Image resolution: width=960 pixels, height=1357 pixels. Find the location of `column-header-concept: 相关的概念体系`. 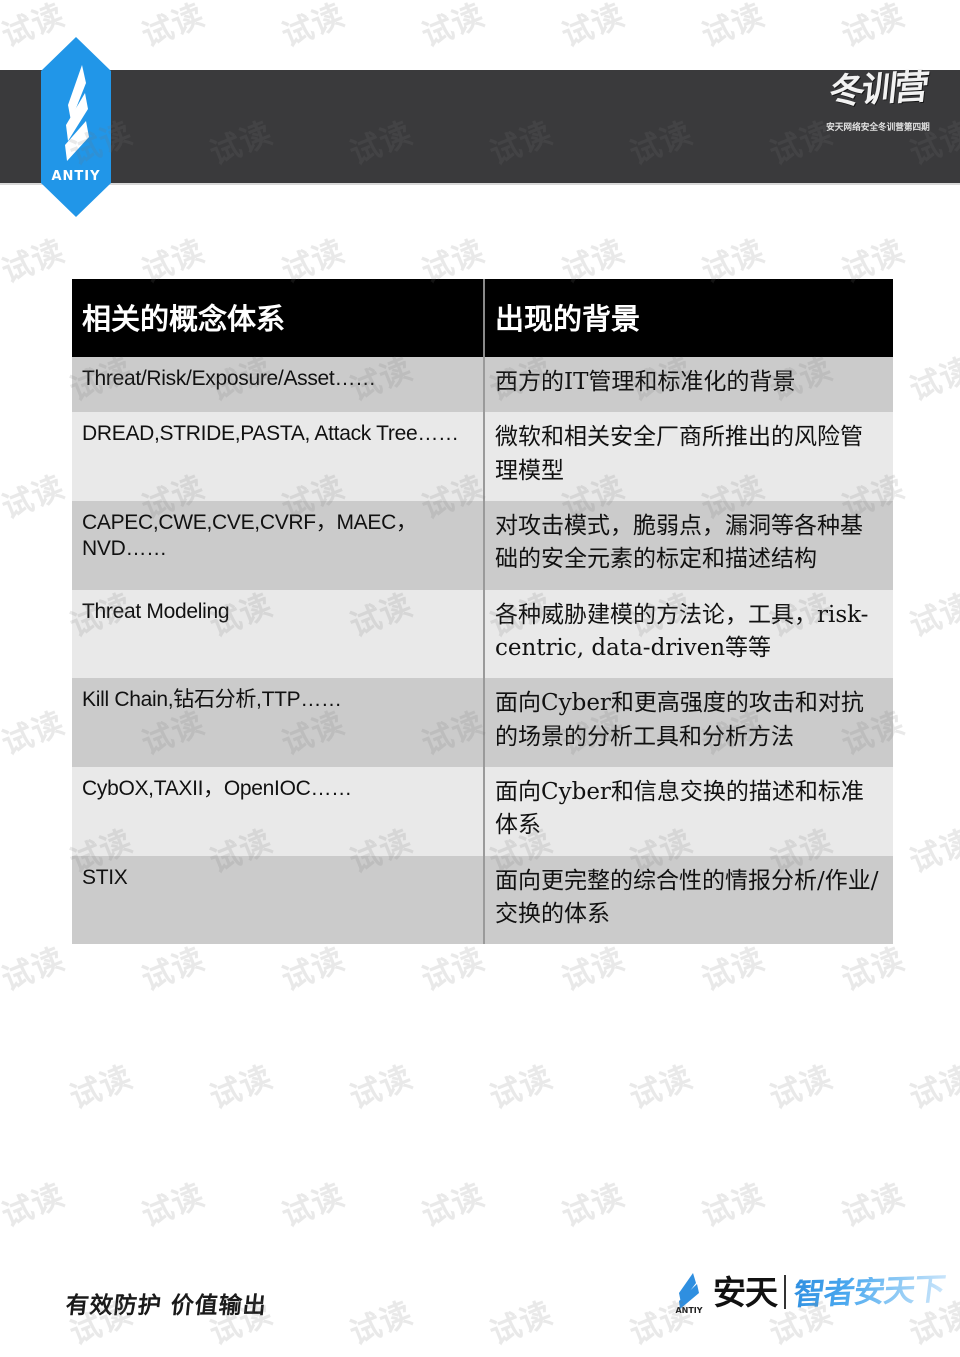

column-header-concept: 相关的概念体系 is located at coordinates (278, 318).